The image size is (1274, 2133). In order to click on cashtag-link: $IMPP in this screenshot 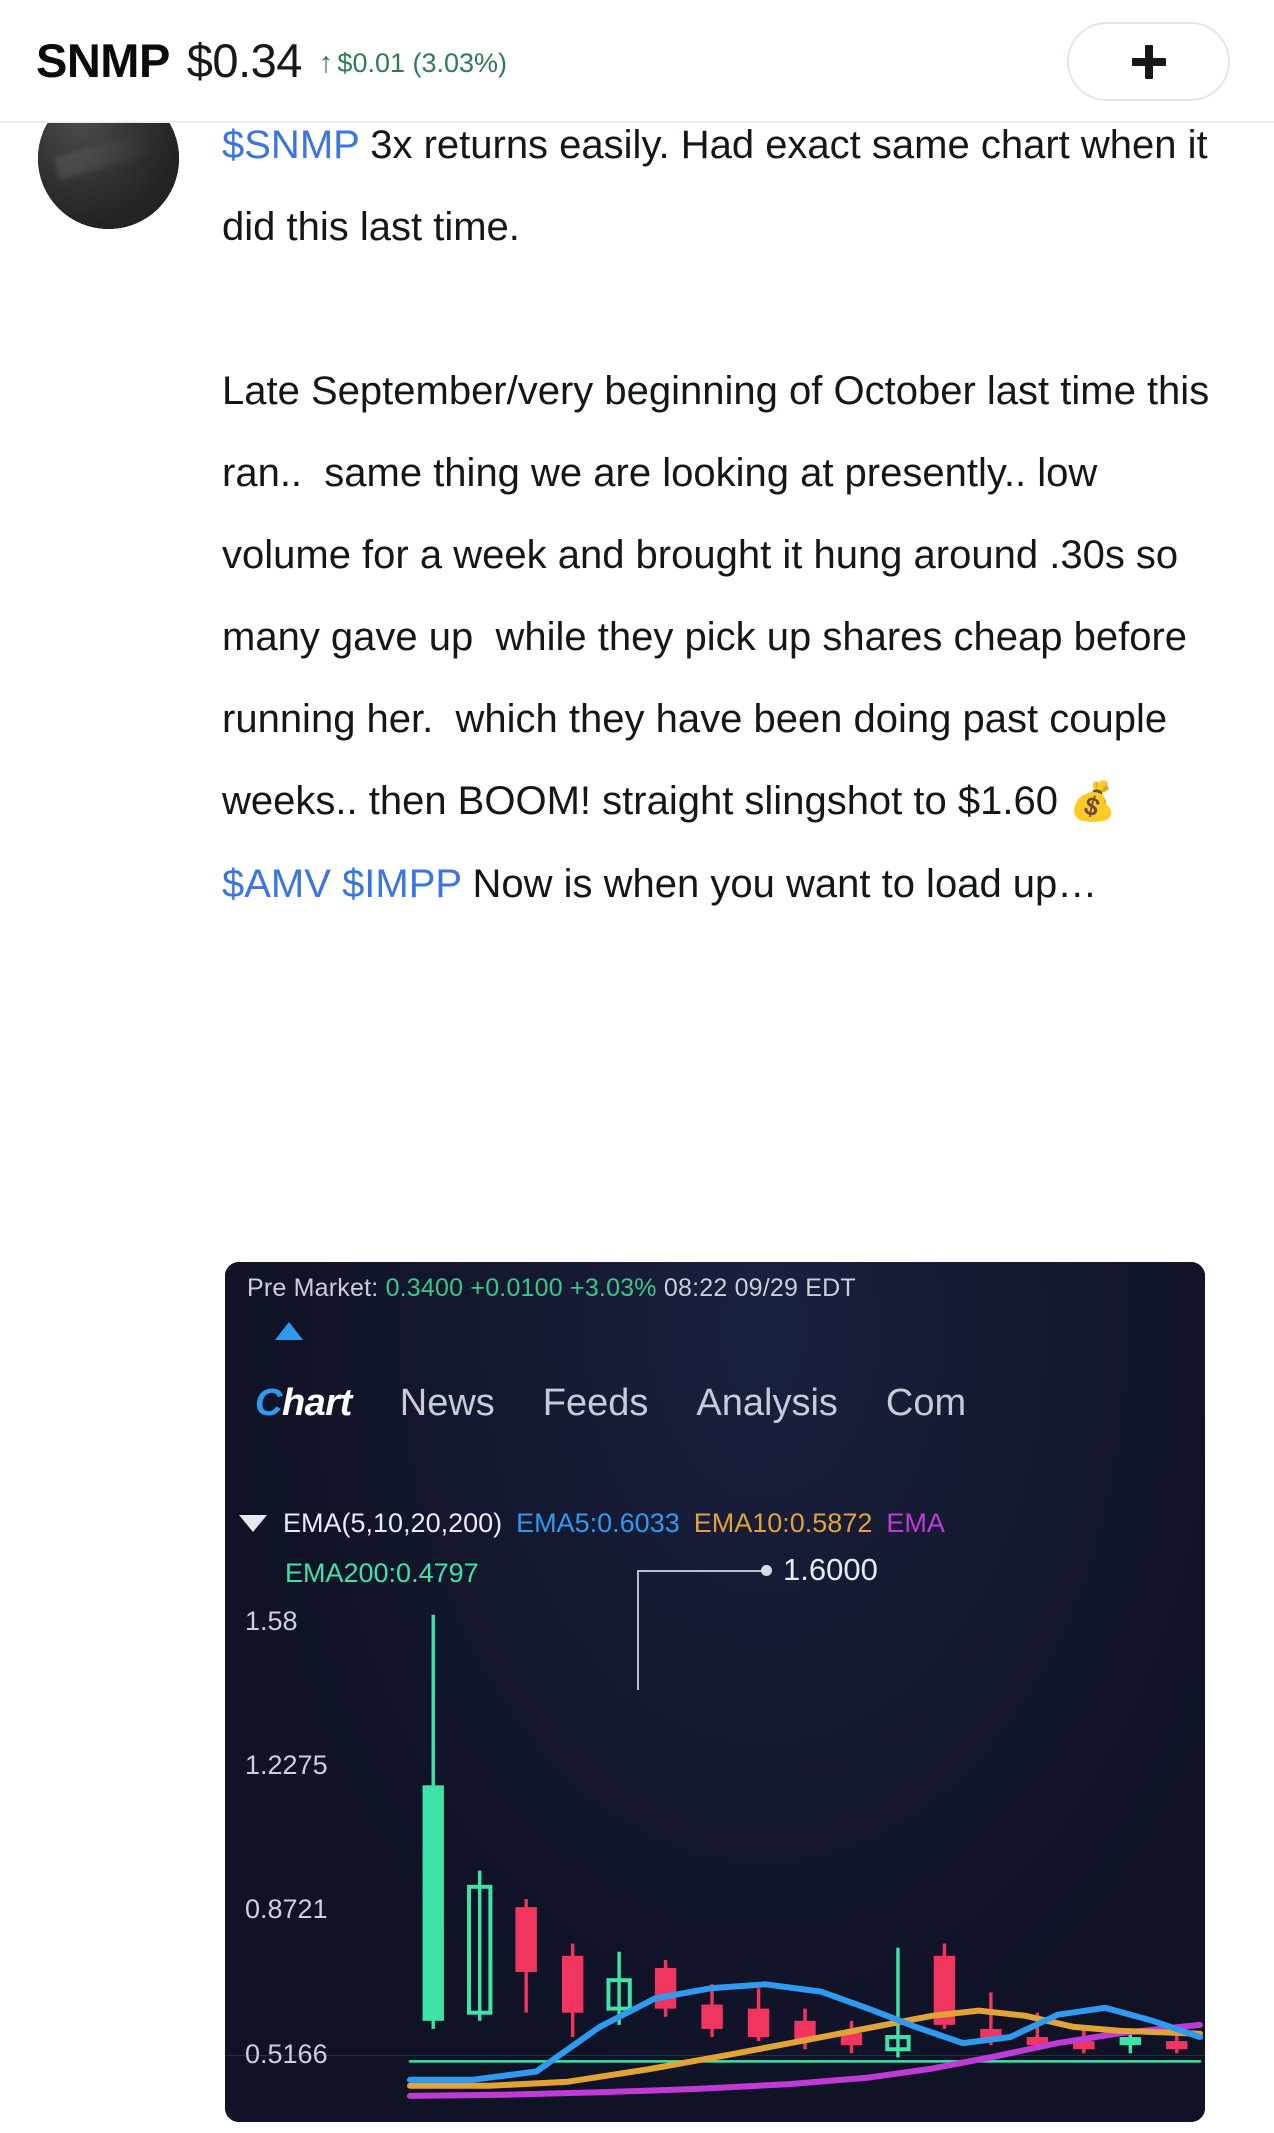, I will do `click(401, 884)`.